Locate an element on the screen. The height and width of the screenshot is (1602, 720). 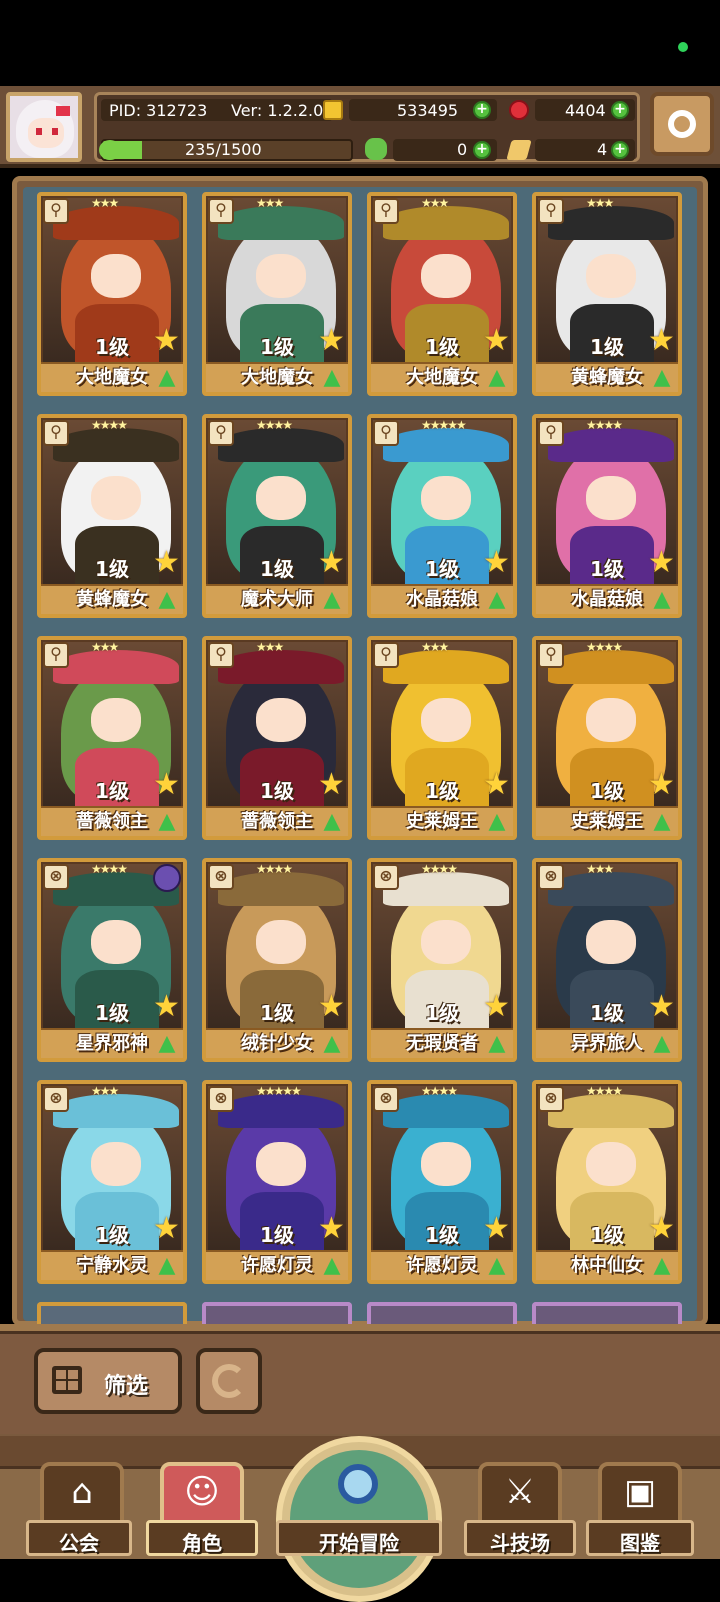
orb-icon is located at coordinates (167, 878).